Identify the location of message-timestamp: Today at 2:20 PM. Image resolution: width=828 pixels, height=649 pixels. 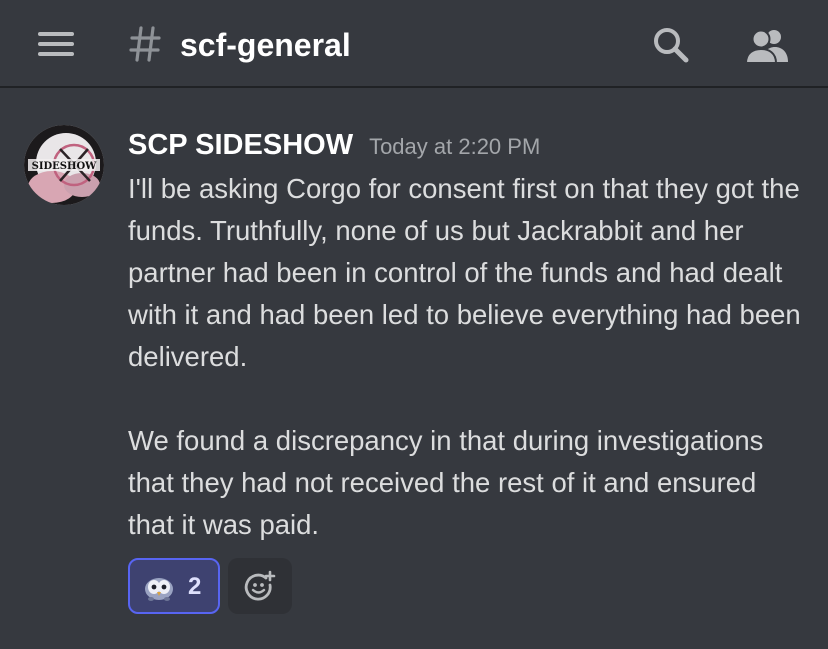
(455, 146).